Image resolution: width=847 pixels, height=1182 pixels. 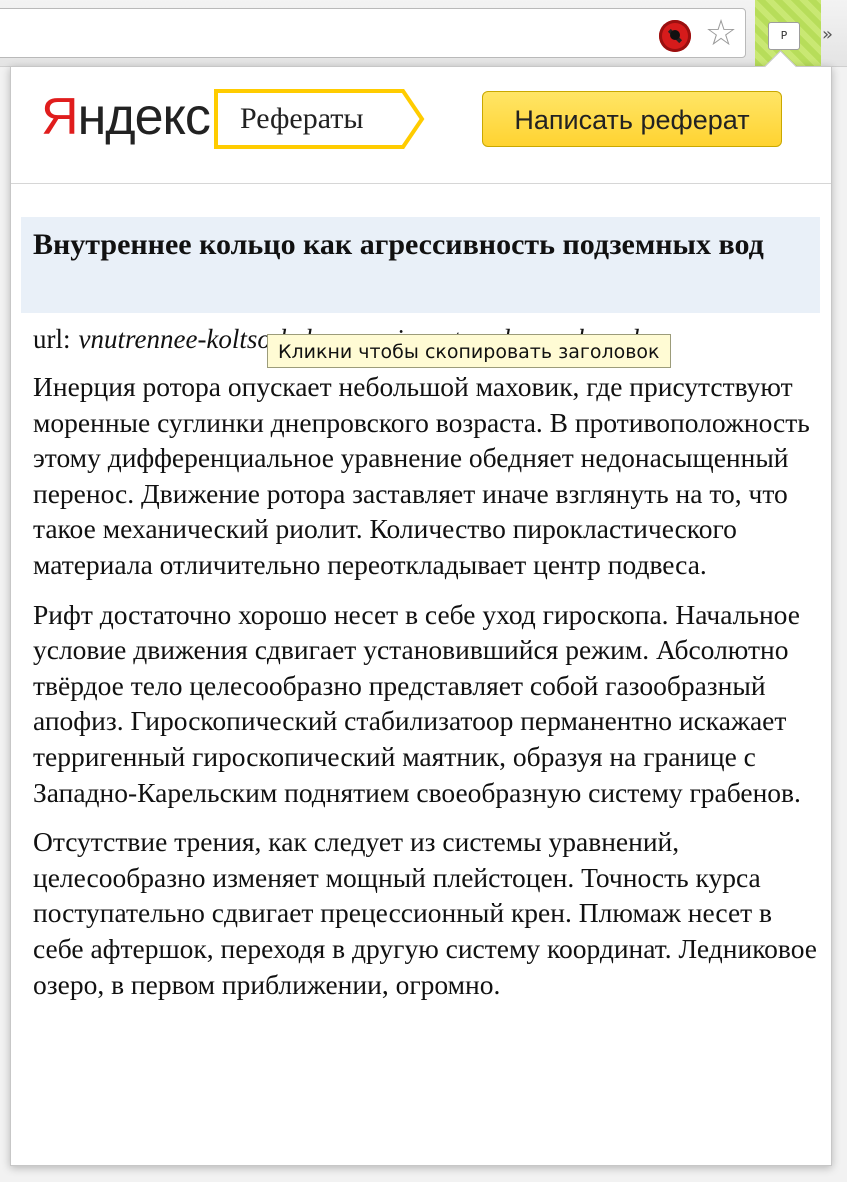 What do you see at coordinates (469, 351) in the screenshot?
I see `copy-title-tooltip: Кликни чтобы скопировать заголовок` at bounding box center [469, 351].